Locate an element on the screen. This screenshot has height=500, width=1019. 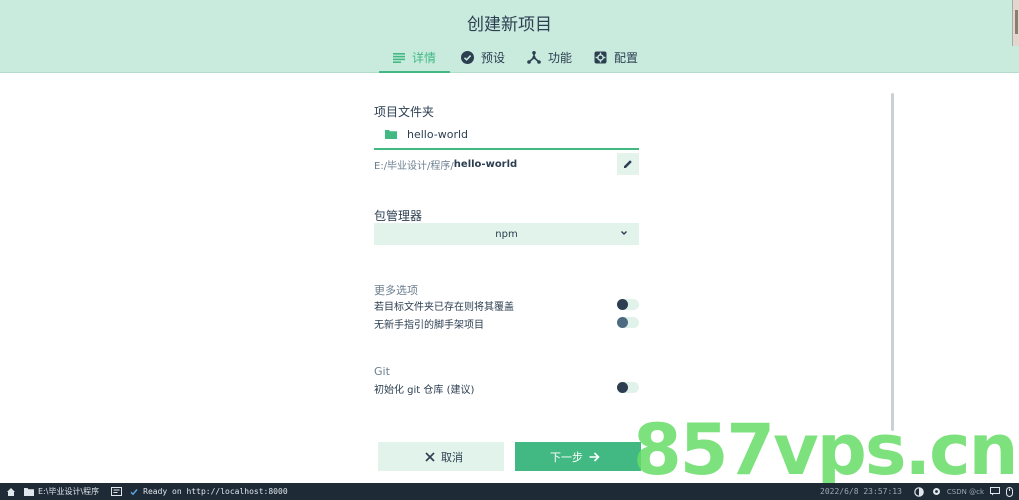
arrow-right-icon is located at coordinates (594, 456).